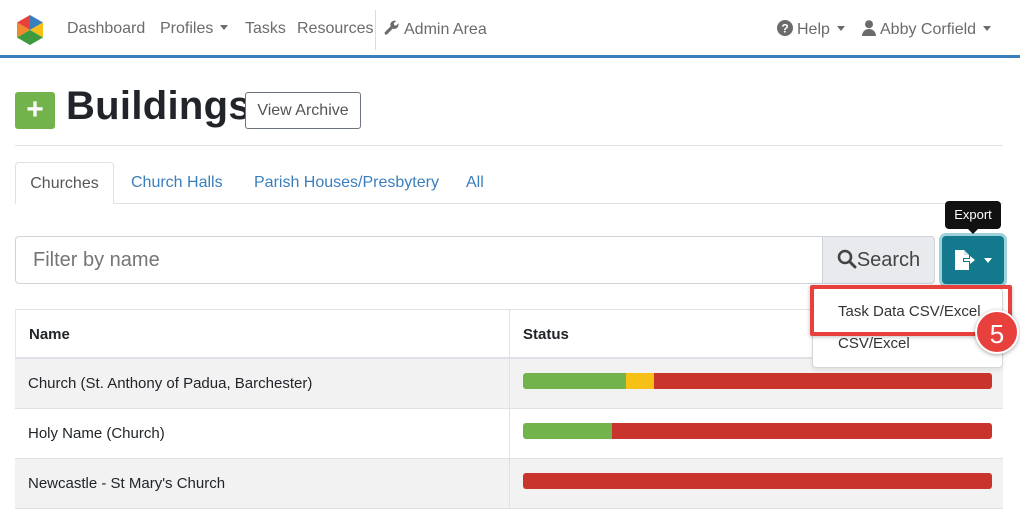  I want to click on menu-item-csv-excel: CSV/Excel, so click(874, 343).